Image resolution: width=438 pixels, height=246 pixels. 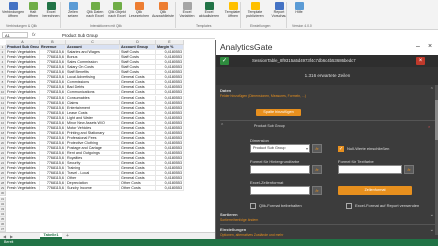 I want to click on name-box: A1, so click(x=15, y=35).